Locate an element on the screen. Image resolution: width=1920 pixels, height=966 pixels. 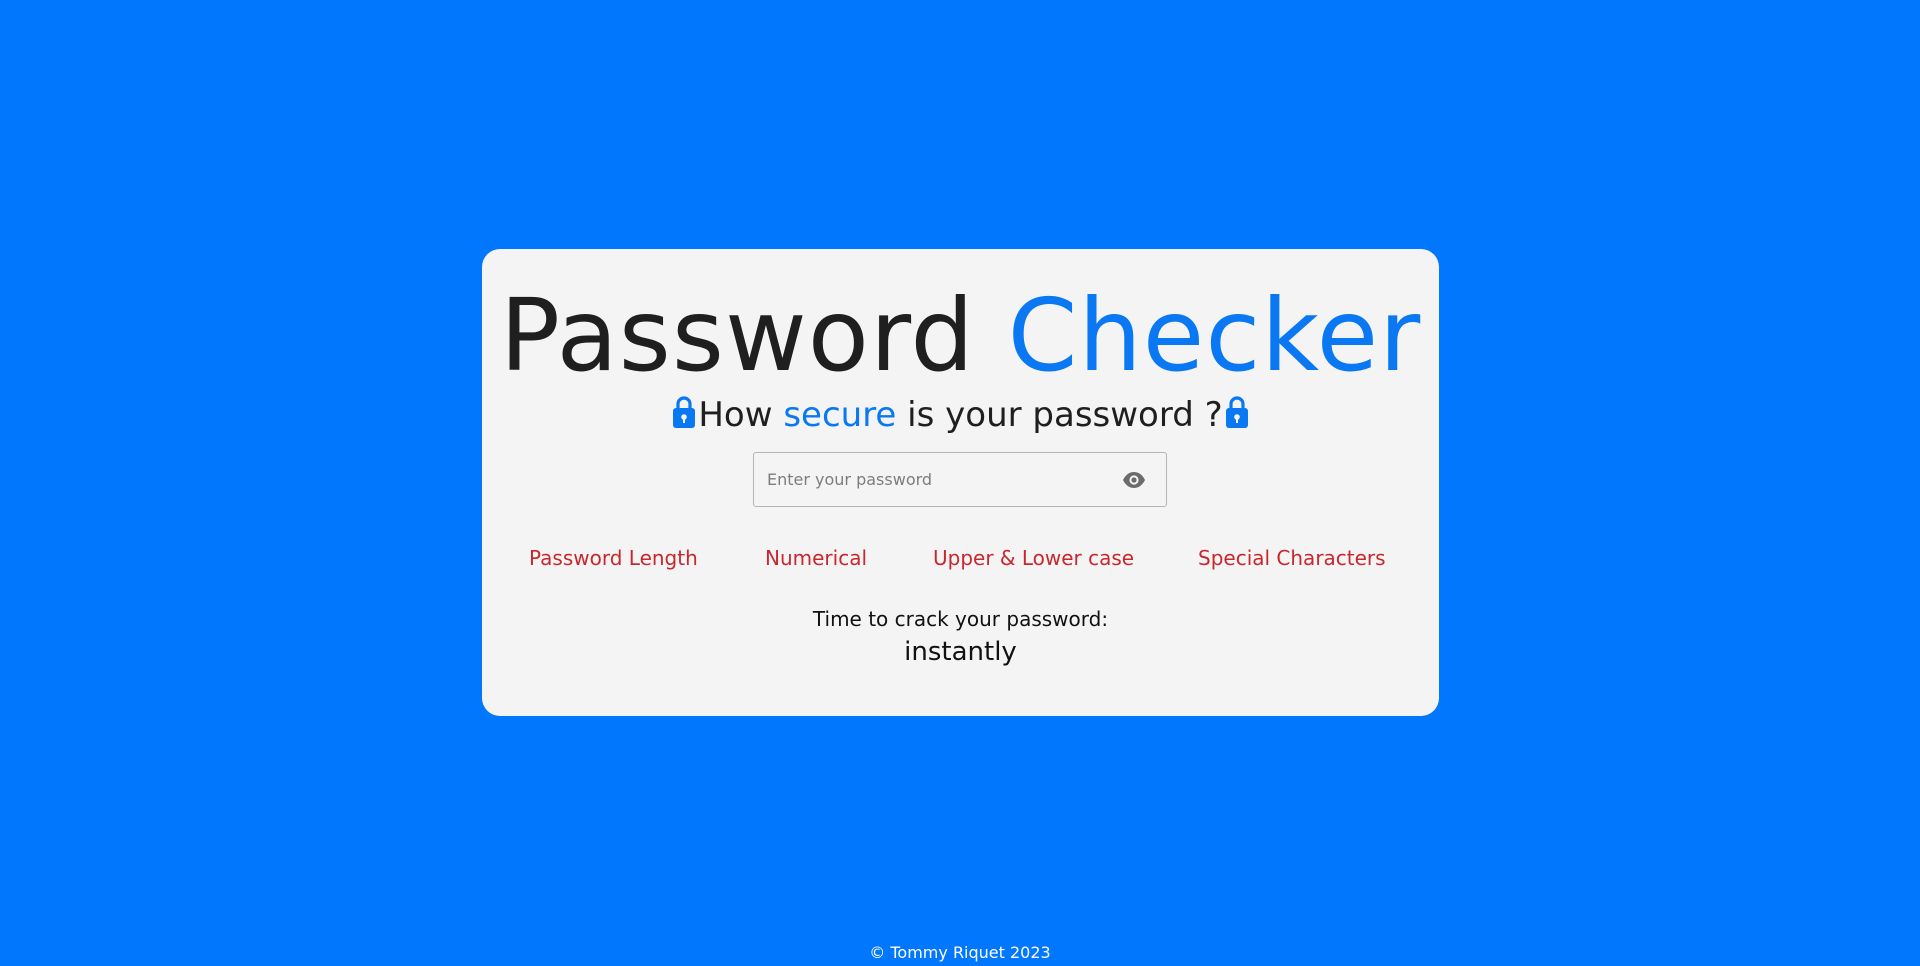
title-part-checker: Checker is located at coordinates (1214, 335).